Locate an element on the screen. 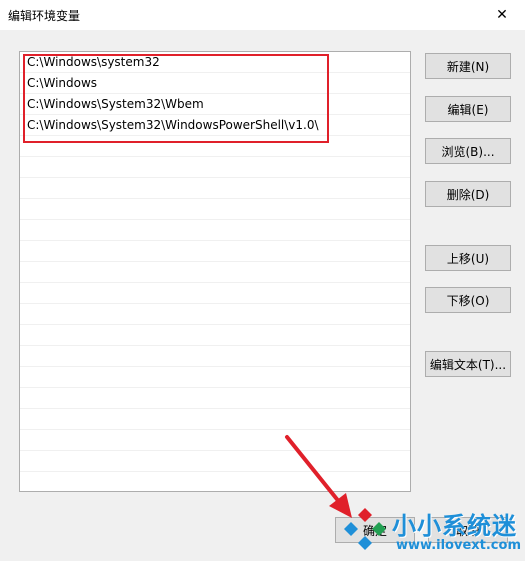  delete-button: 删除(D) is located at coordinates (468, 194).